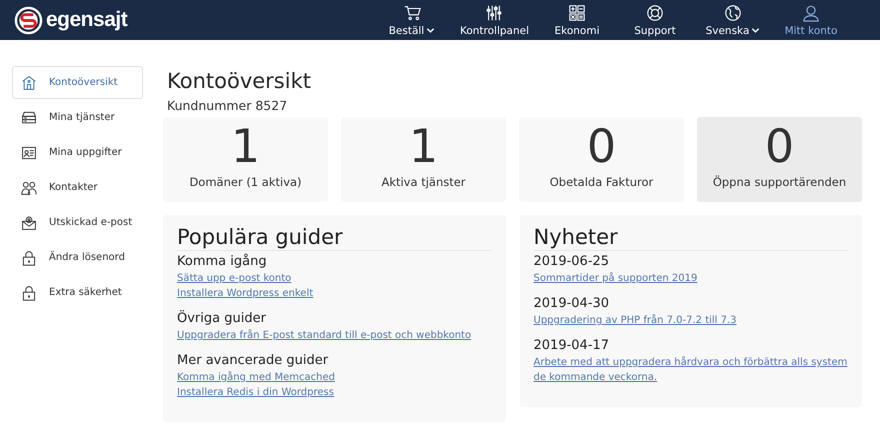  Describe the element at coordinates (616, 278) in the screenshot. I see `news-link: Sommartider på supporten 2019` at that location.